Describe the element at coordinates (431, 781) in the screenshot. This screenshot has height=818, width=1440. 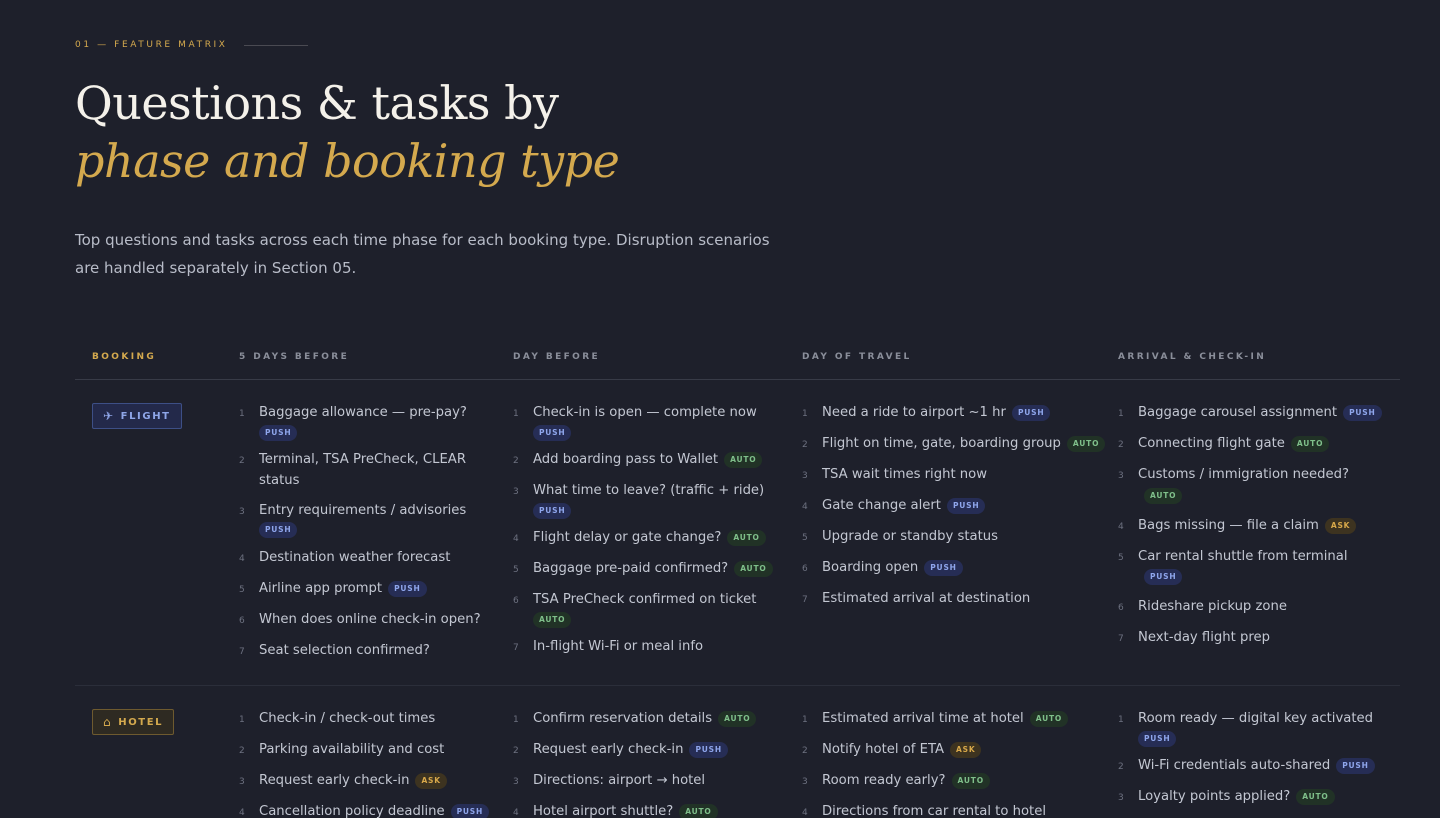
I see `tag-badge: ASK` at that location.